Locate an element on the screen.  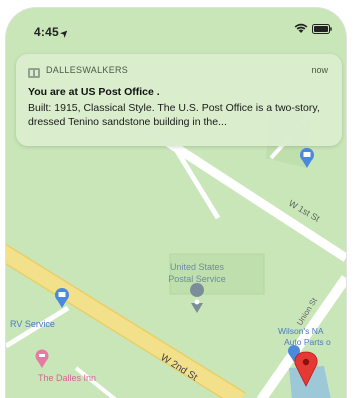
status-time: 4:45➤ is located at coordinates (52, 32).